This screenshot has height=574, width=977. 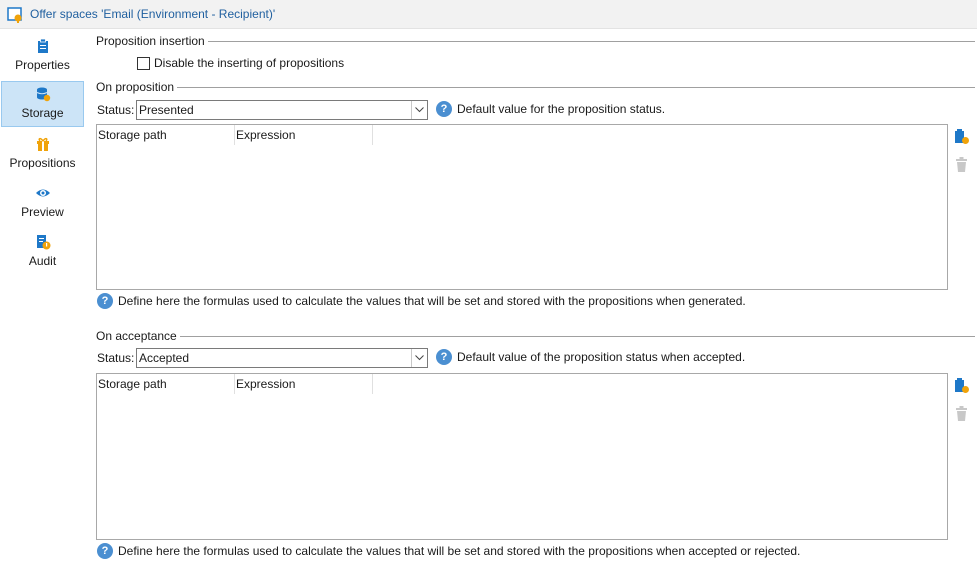 What do you see at coordinates (166, 110) in the screenshot?
I see `select-value: Presented` at bounding box center [166, 110].